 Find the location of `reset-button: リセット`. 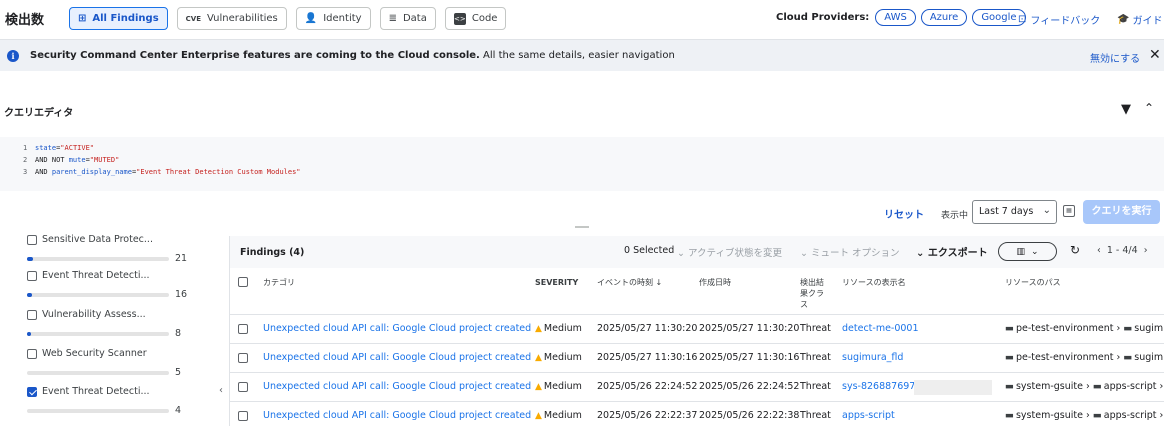

reset-button: リセット is located at coordinates (904, 213).